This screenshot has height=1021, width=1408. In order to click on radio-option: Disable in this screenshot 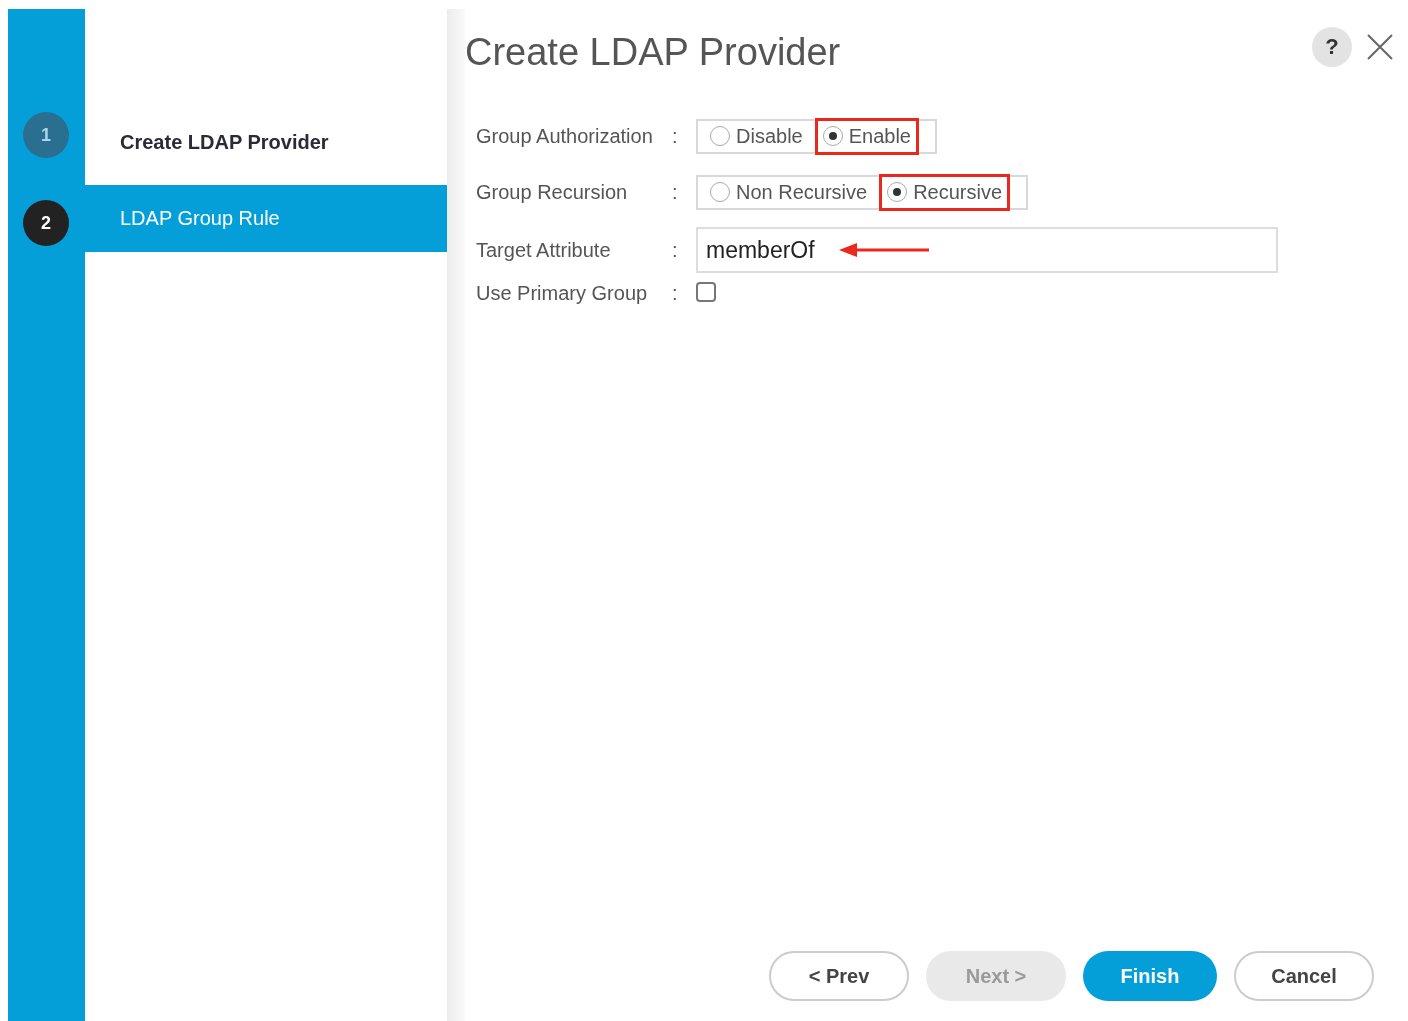, I will do `click(756, 136)`.